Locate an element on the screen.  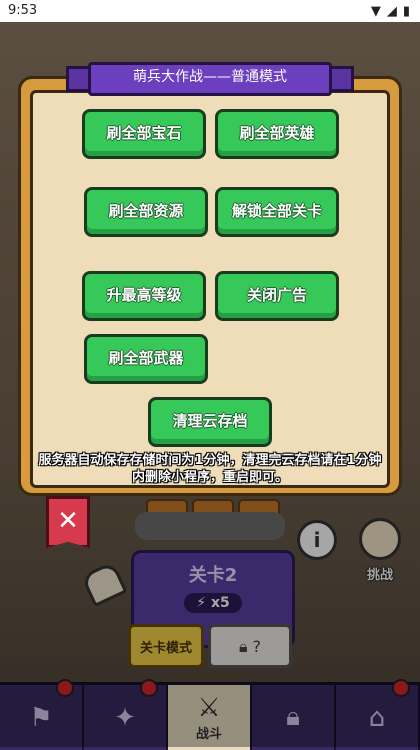
refresh-gems-button: 刷全部宝石 is located at coordinates (144, 134).